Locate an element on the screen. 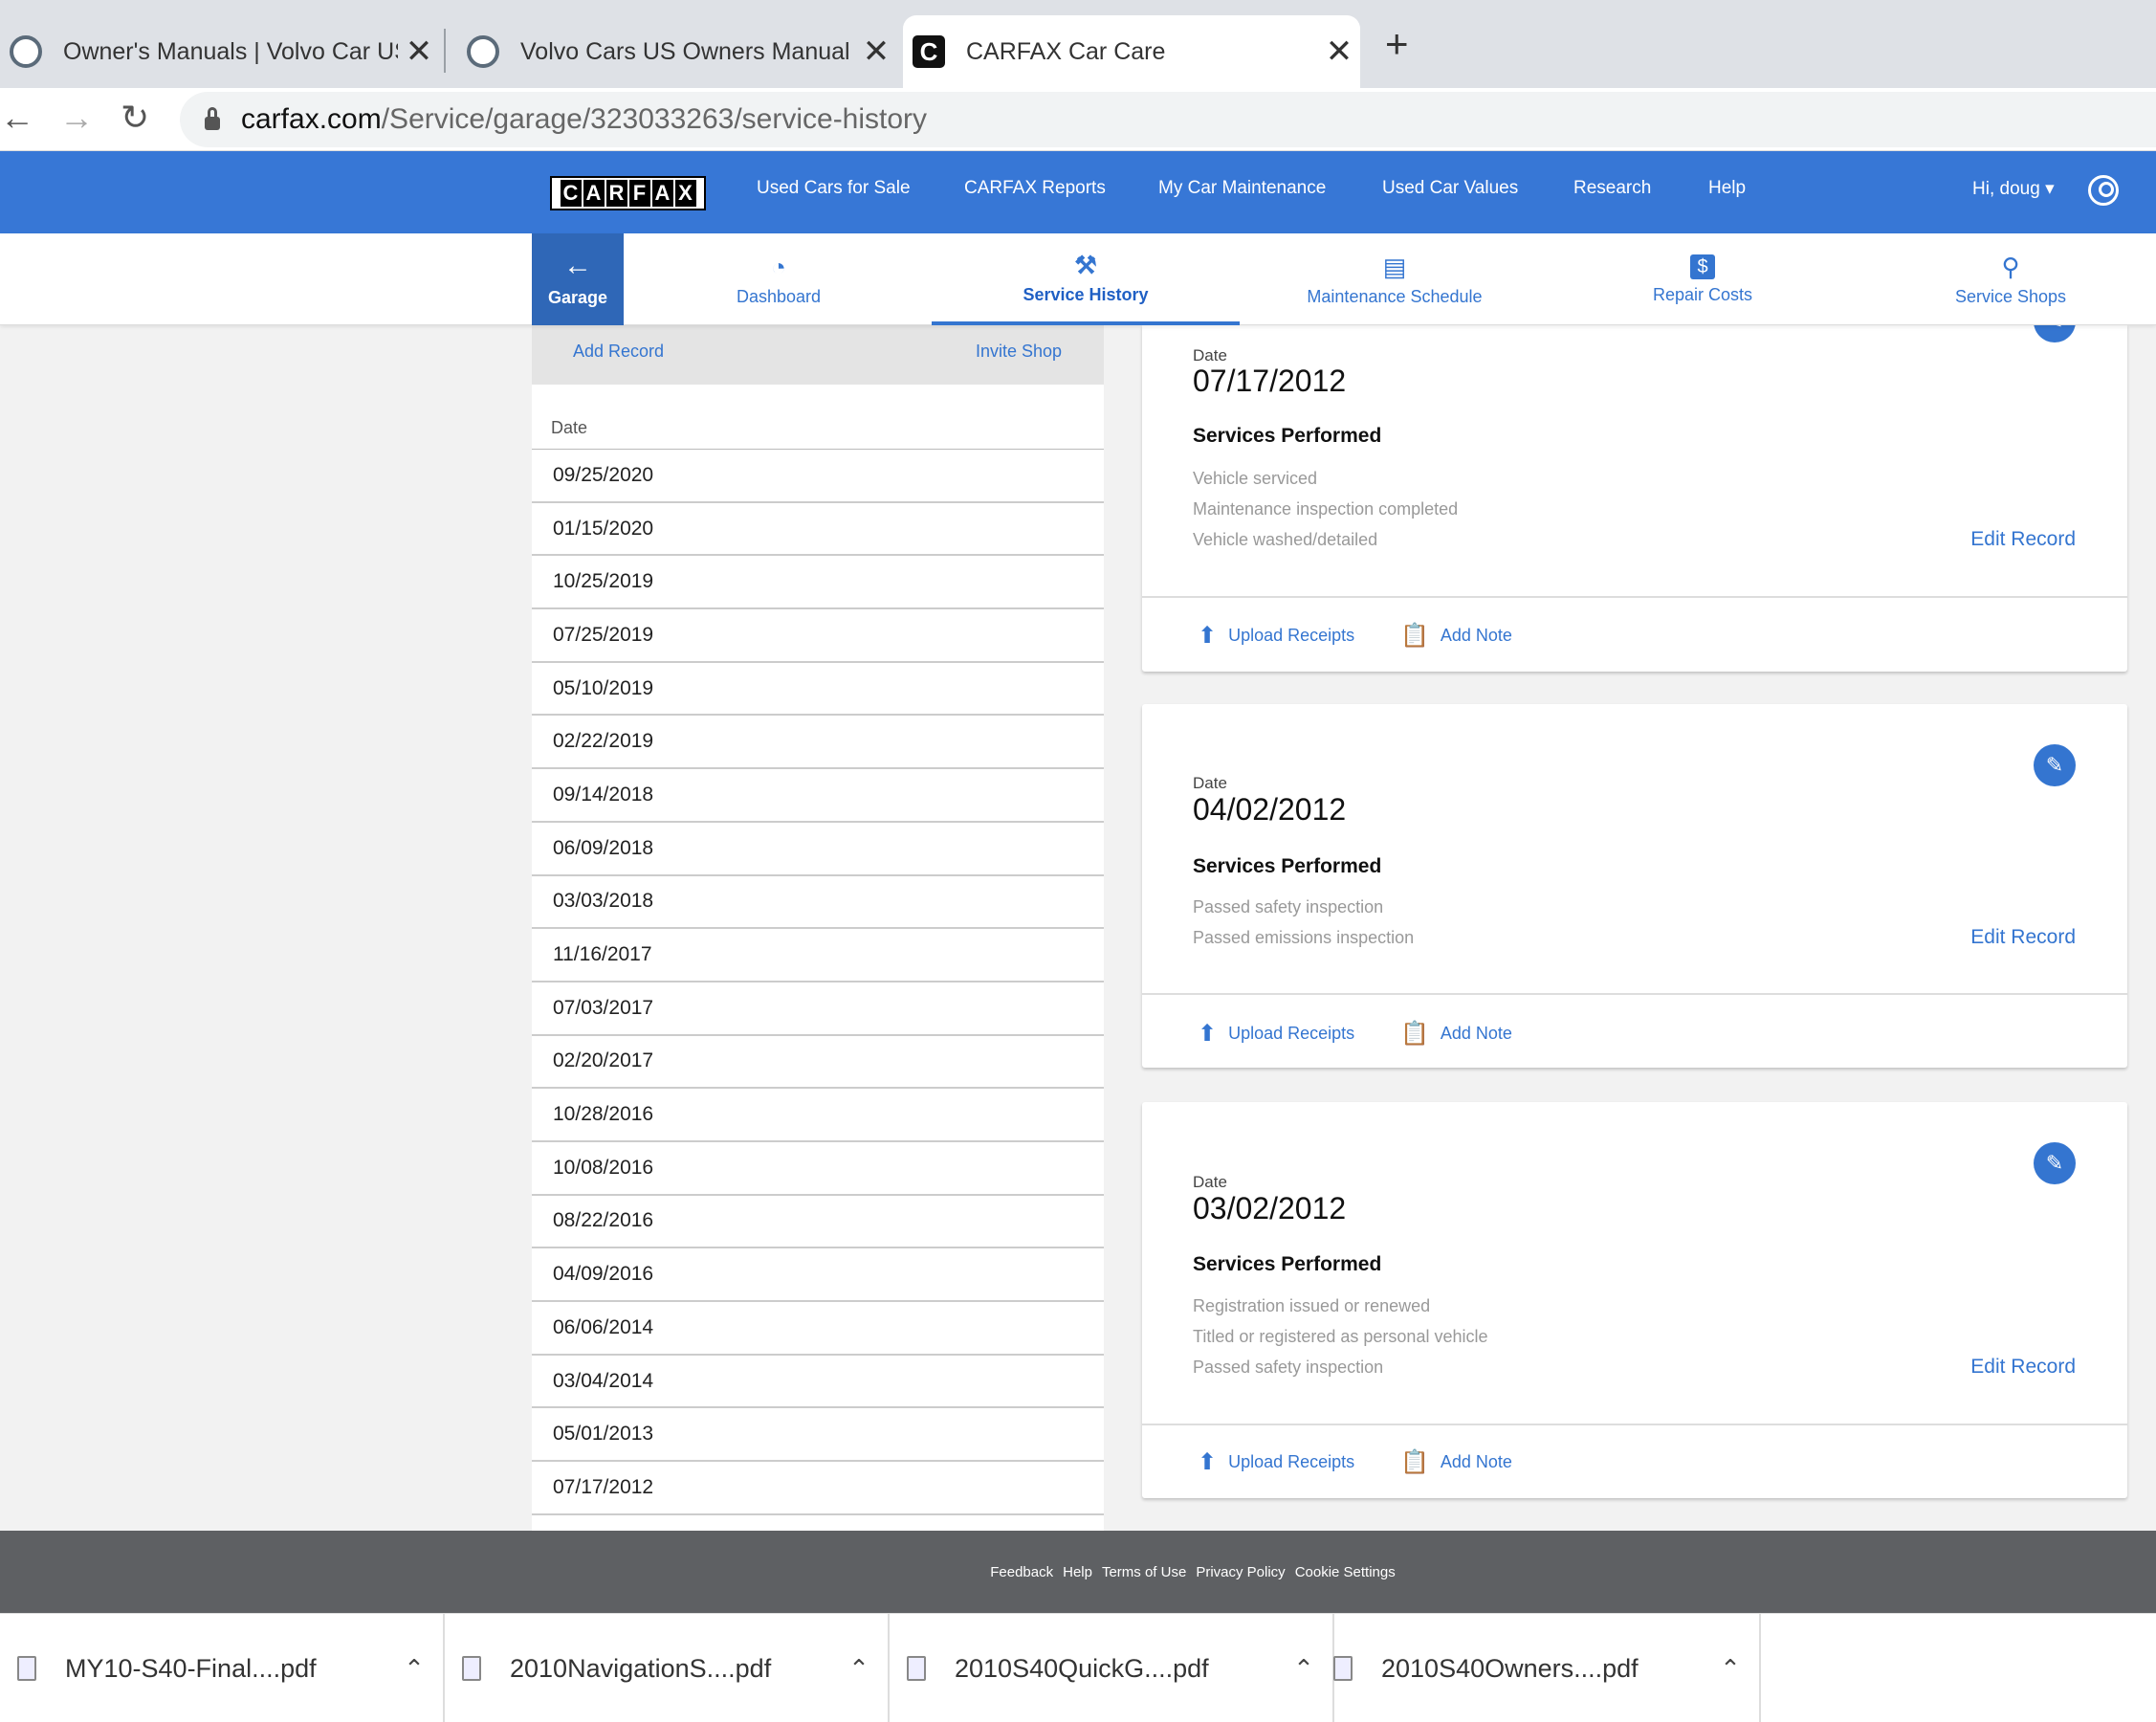  forward-arrow-icon: → is located at coordinates (76, 118).